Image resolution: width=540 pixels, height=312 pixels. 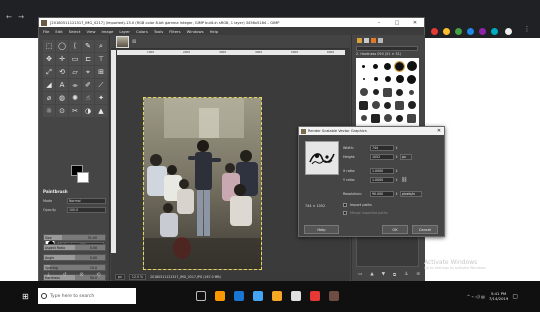 What do you see at coordinates (476, 296) in the screenshot?
I see `tray-icons: ^ ⌁ ◁) ▤` at bounding box center [476, 296].